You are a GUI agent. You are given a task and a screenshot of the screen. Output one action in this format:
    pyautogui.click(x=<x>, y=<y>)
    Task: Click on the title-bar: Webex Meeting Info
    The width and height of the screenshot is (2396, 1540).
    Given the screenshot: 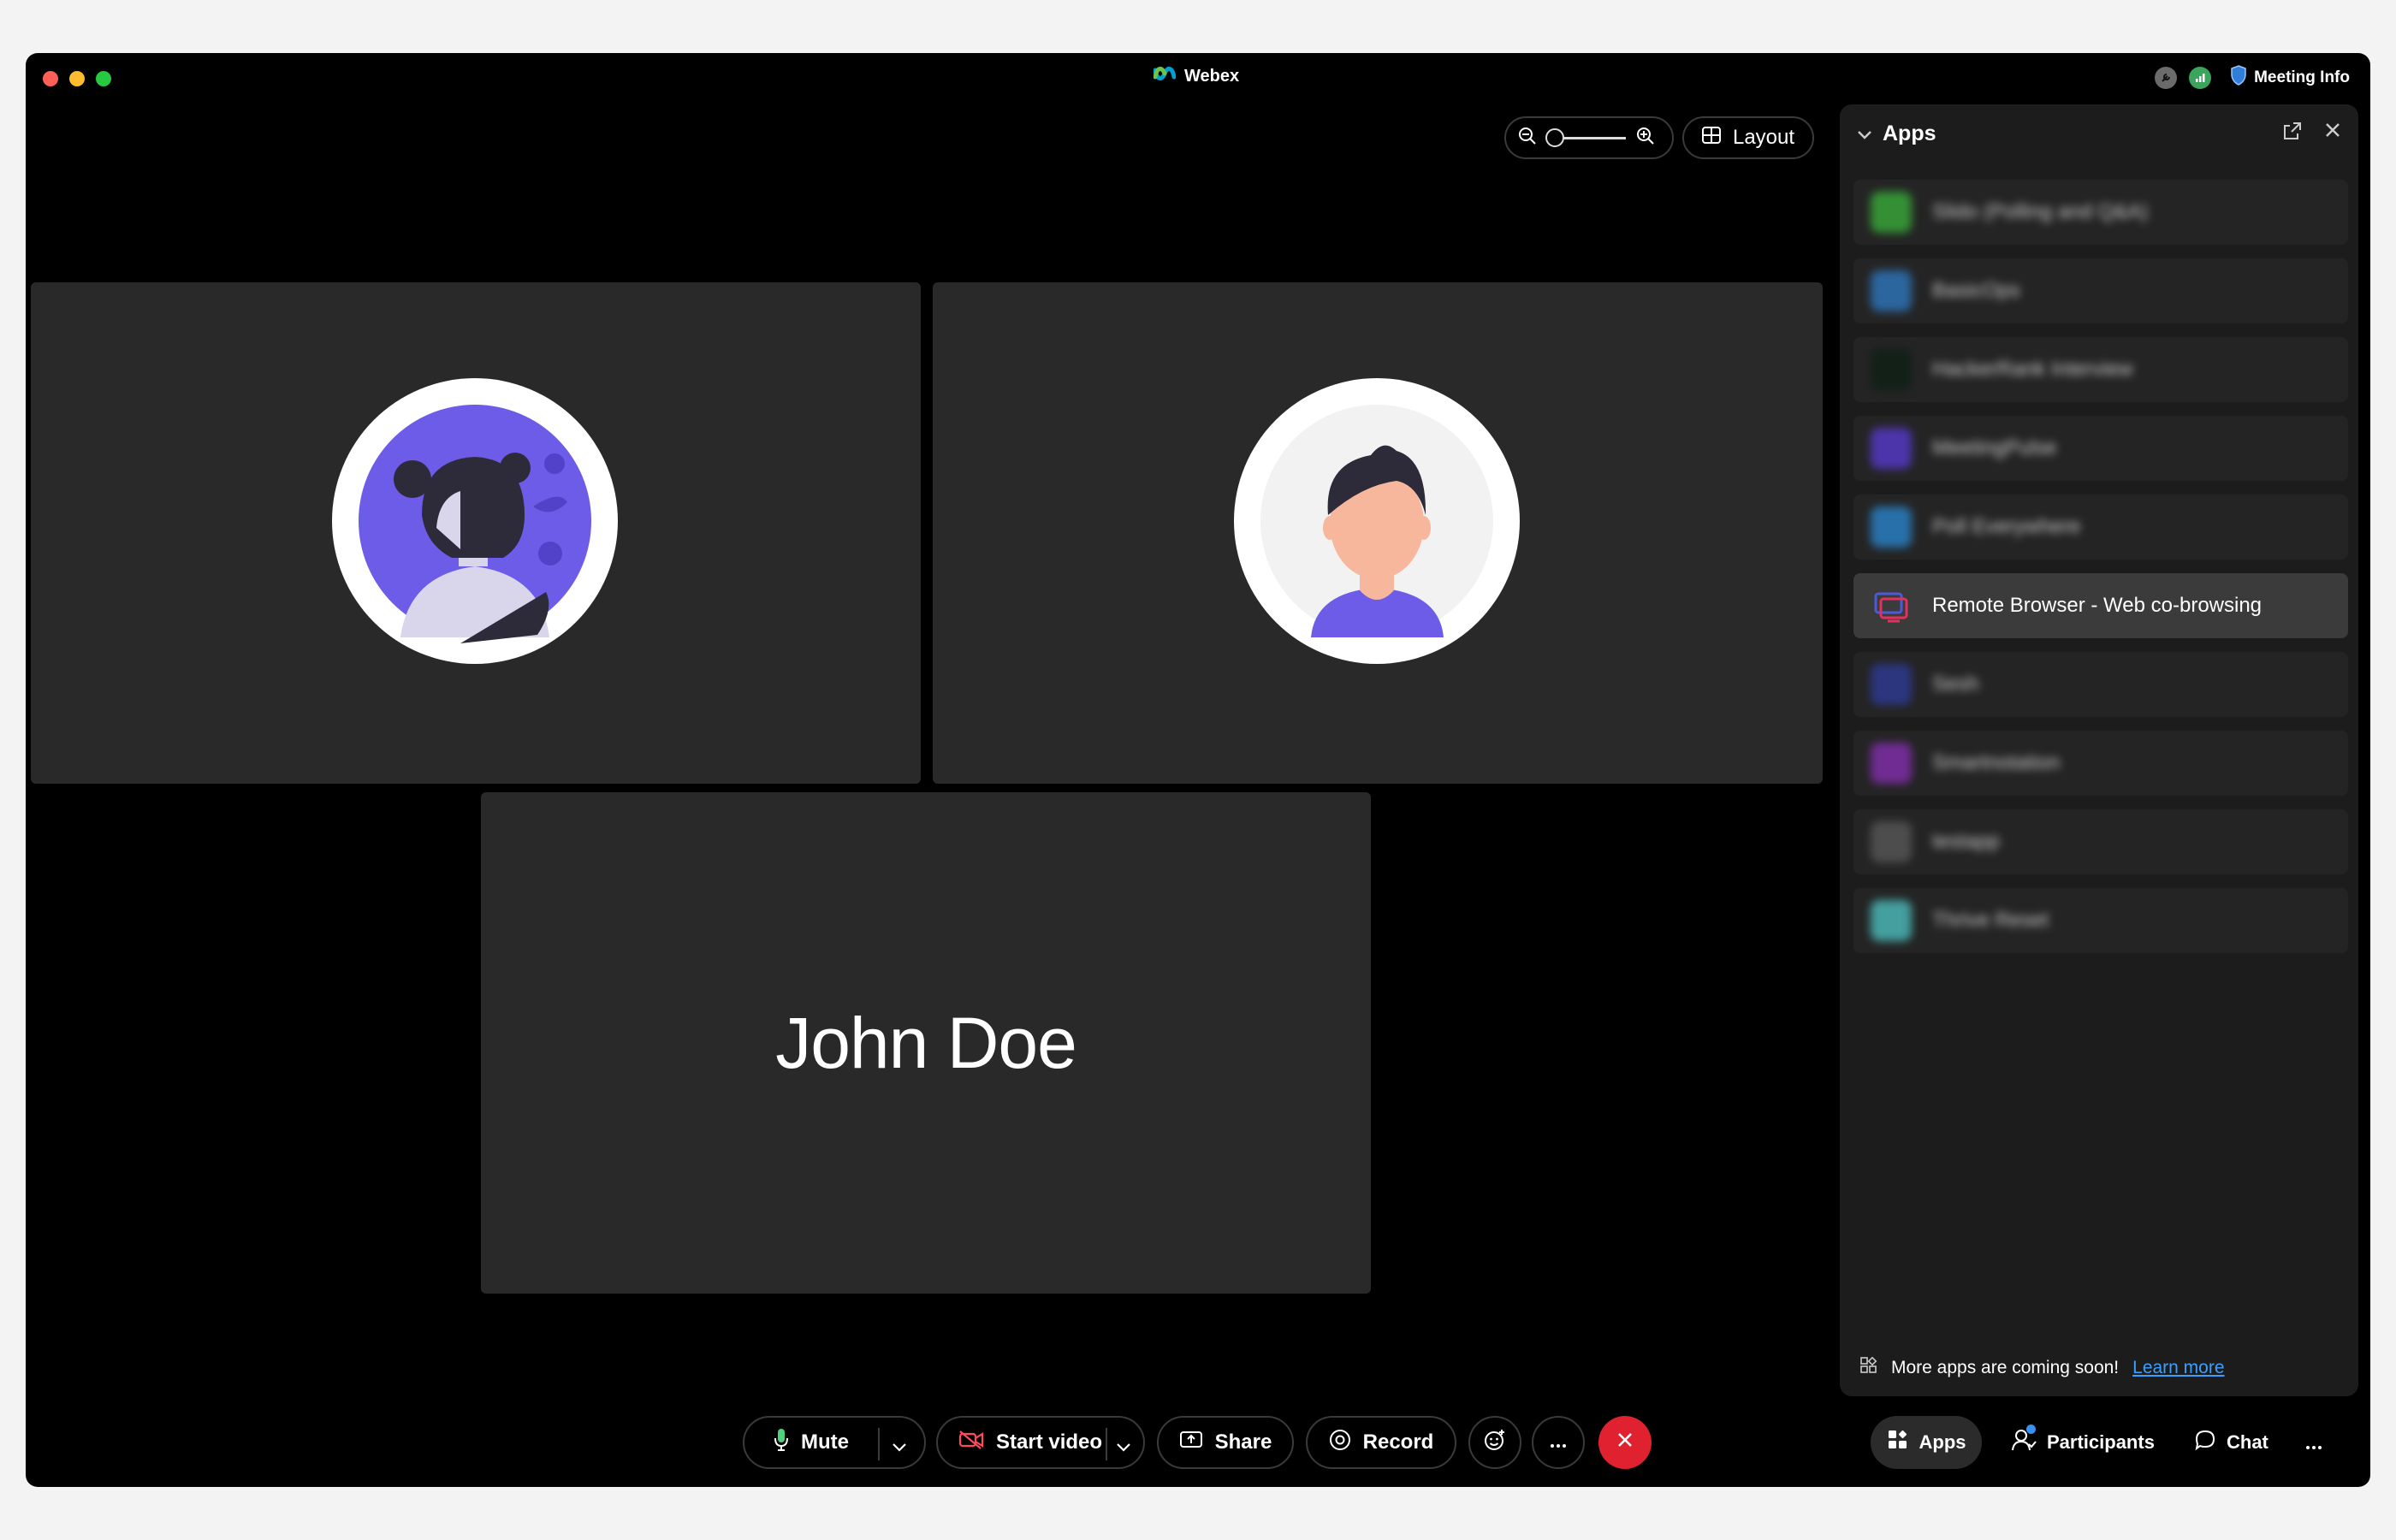 What is the action you would take?
    pyautogui.click(x=1198, y=78)
    